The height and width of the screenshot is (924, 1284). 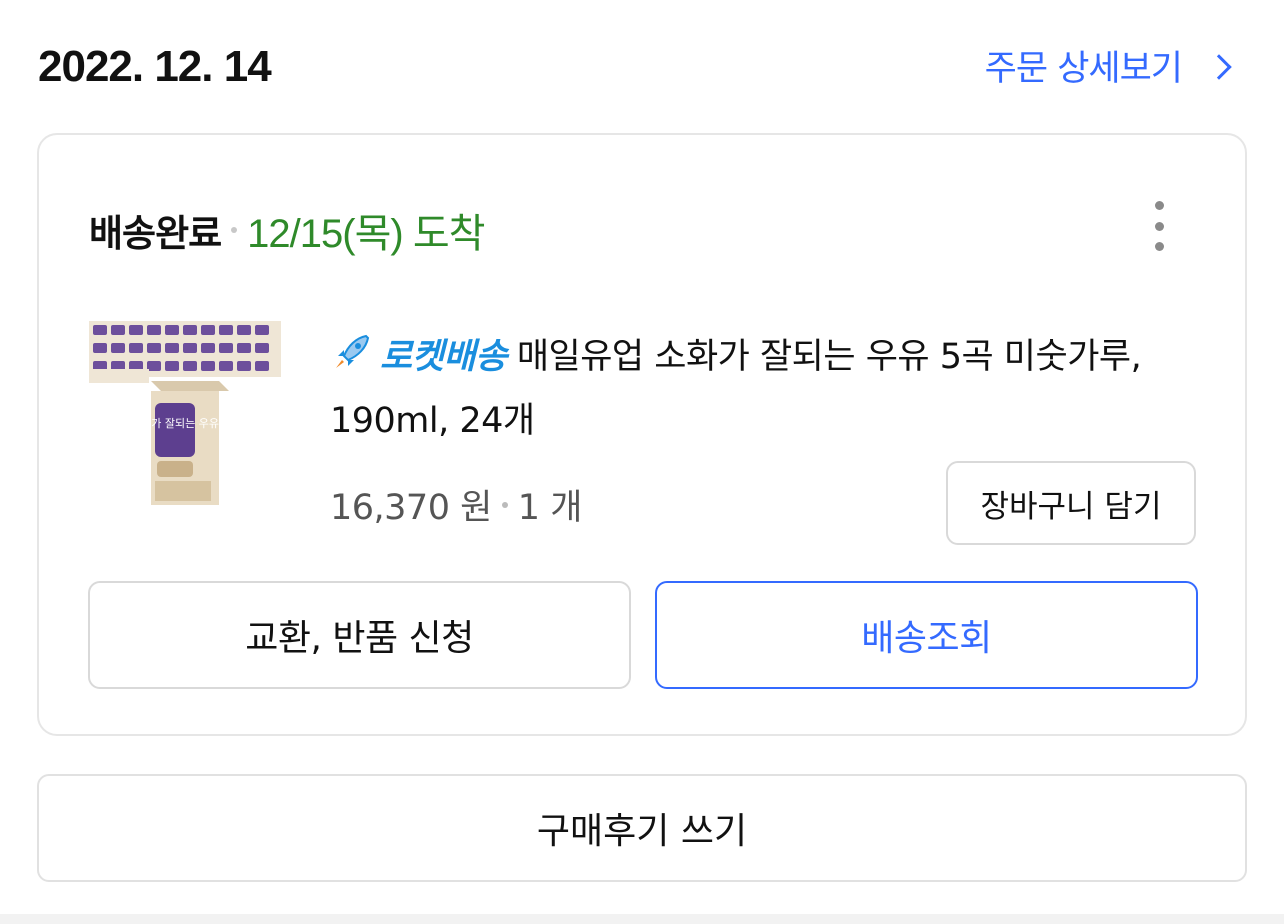 What do you see at coordinates (443, 357) in the screenshot?
I see `rocket-delivery-badge: 로켓배송` at bounding box center [443, 357].